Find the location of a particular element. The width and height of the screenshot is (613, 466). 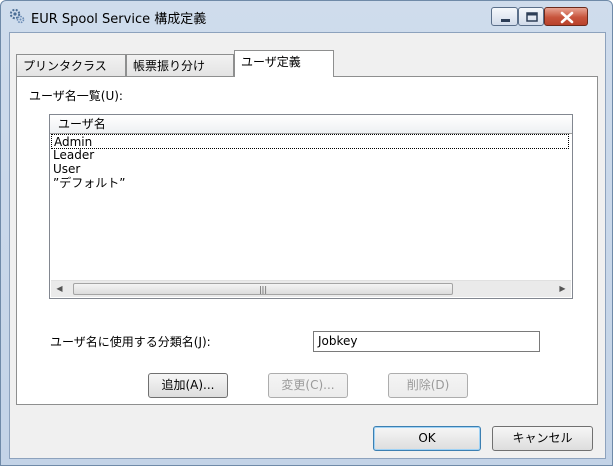

horizontal-scrollbar: ◀ ||| ▶ is located at coordinates (311, 288).